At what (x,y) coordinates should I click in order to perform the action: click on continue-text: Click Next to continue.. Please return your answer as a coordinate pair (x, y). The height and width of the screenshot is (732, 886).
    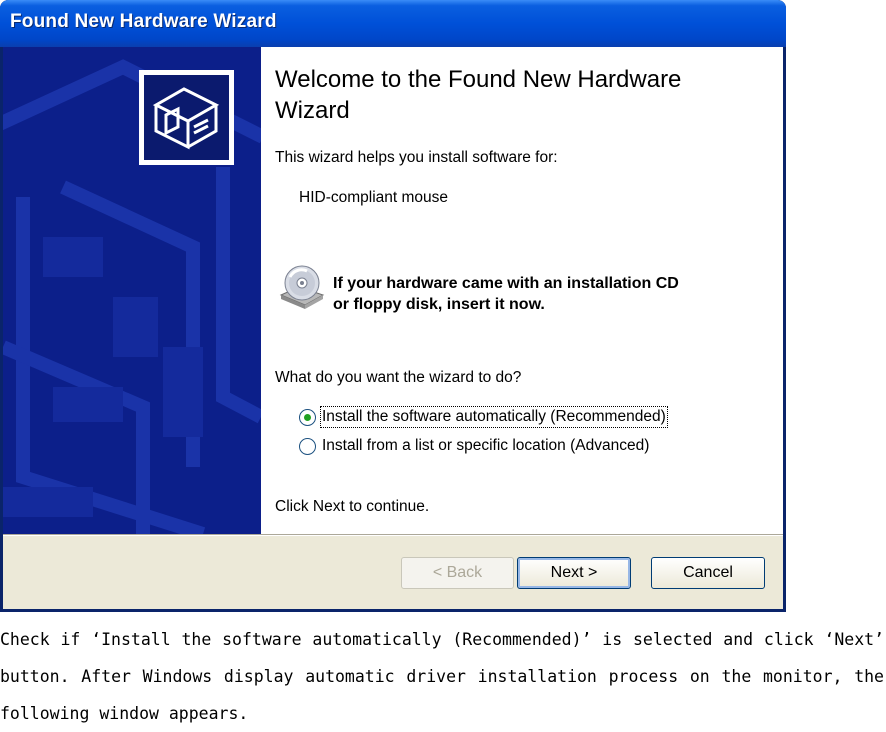
    Looking at the image, I should click on (352, 506).